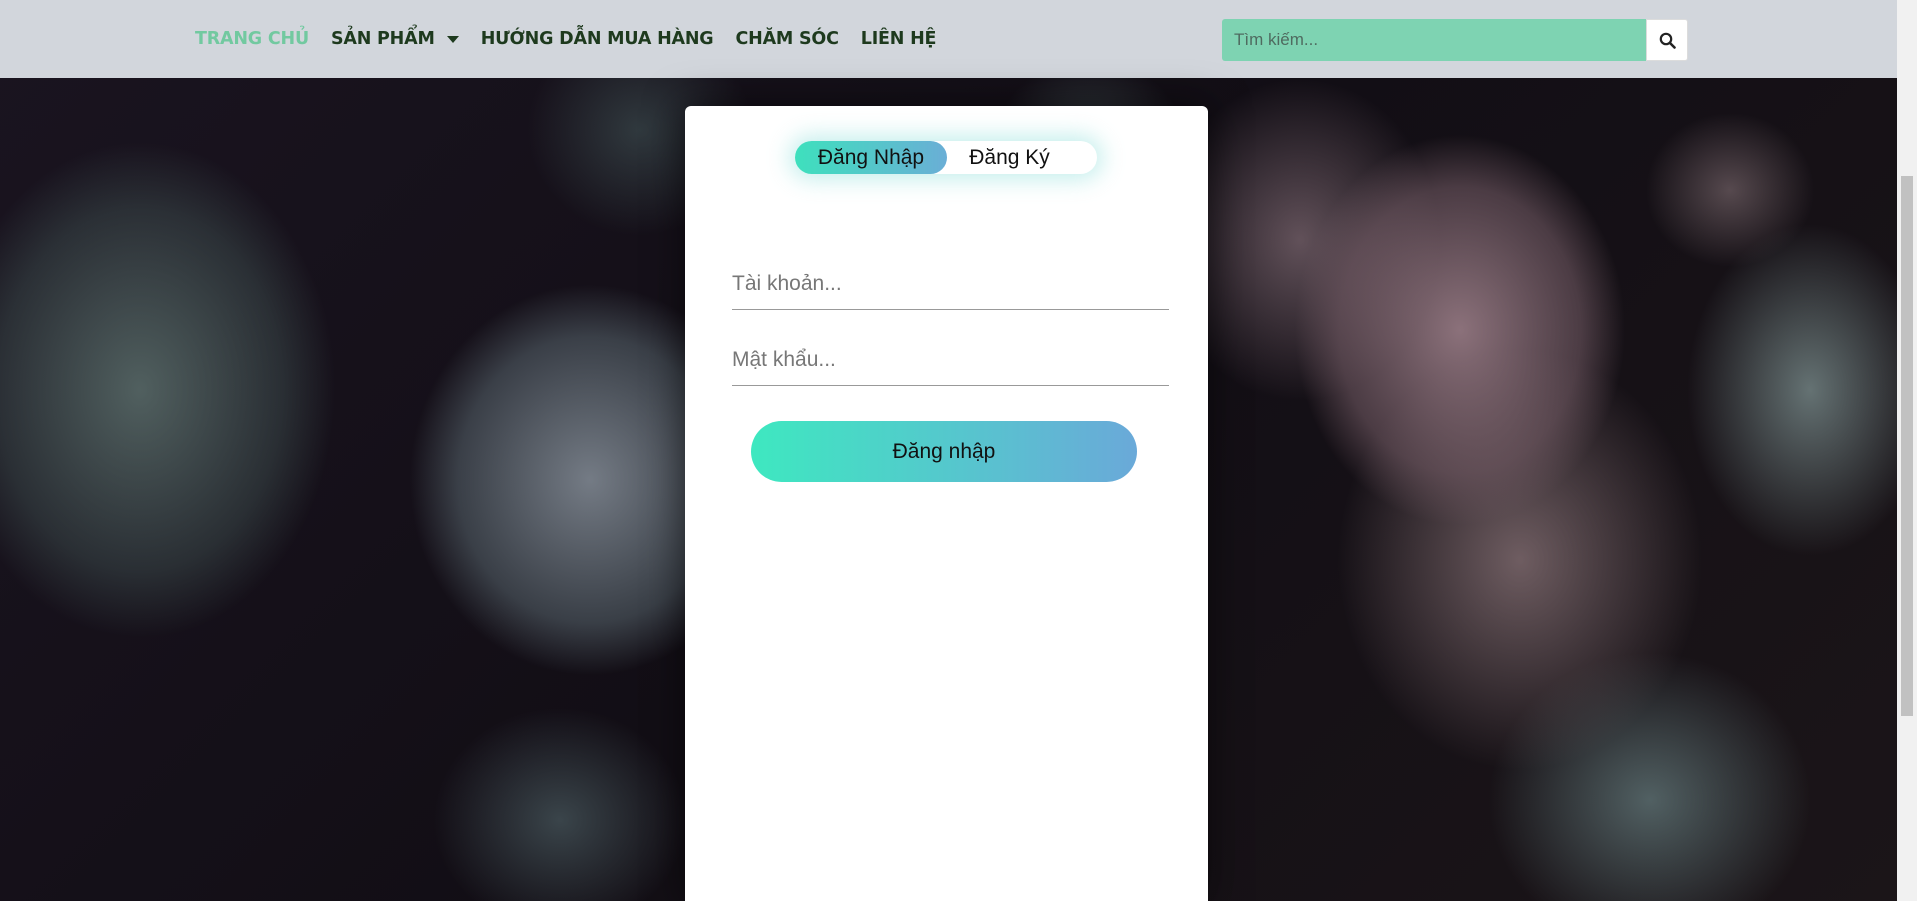  I want to click on search-icon, so click(1667, 40).